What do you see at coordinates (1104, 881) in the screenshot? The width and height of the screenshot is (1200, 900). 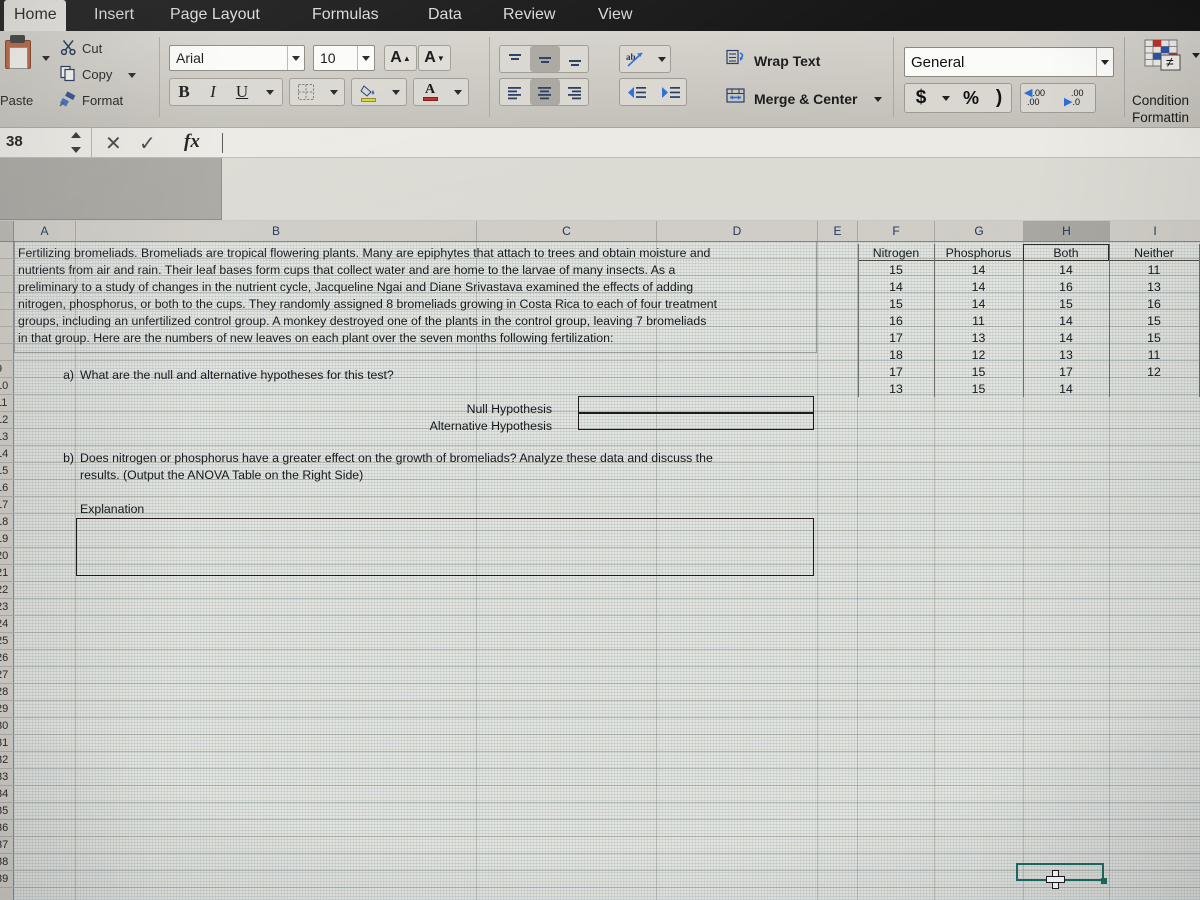 I see `fill-handle` at bounding box center [1104, 881].